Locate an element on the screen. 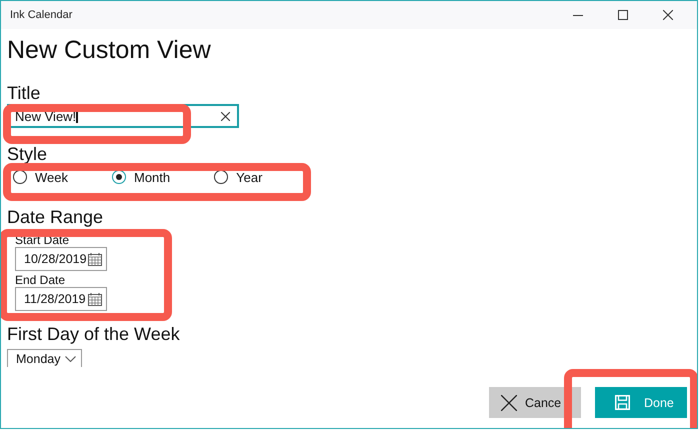  date-range-label: Date Range is located at coordinates (55, 217).